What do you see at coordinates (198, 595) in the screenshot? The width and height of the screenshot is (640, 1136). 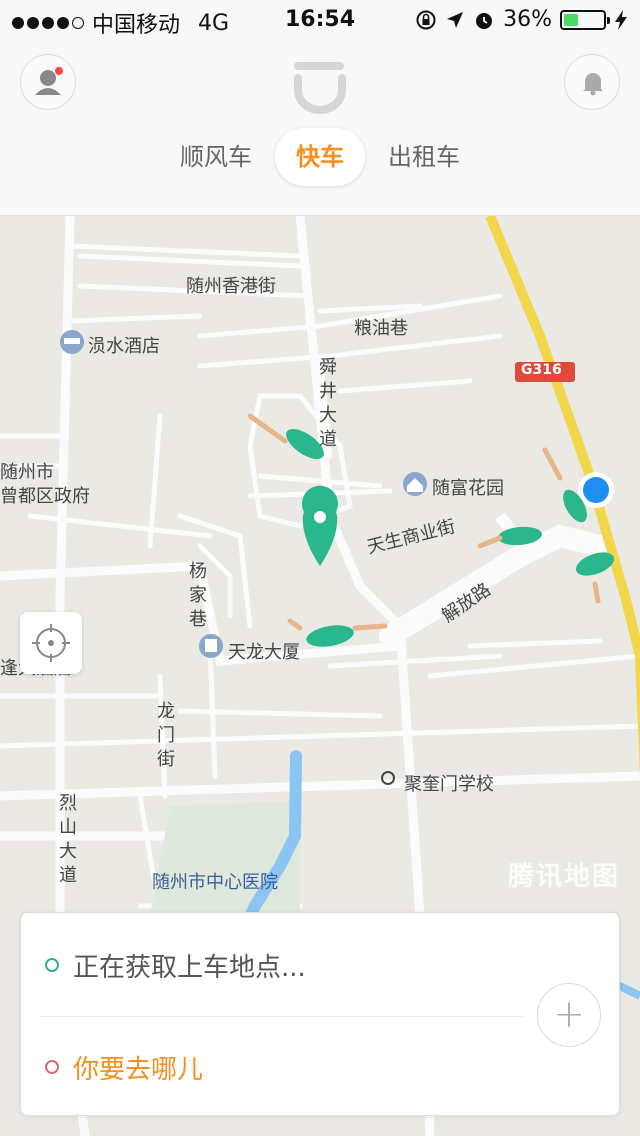 I see `map-label: 杨家巷` at bounding box center [198, 595].